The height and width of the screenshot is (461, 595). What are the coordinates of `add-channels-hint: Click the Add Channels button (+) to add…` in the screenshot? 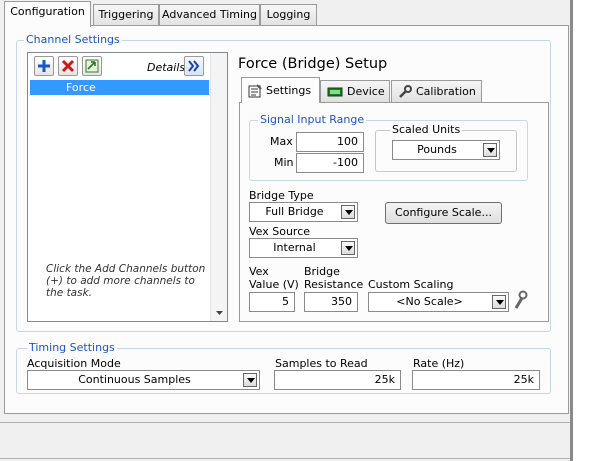 It's located at (126, 281).